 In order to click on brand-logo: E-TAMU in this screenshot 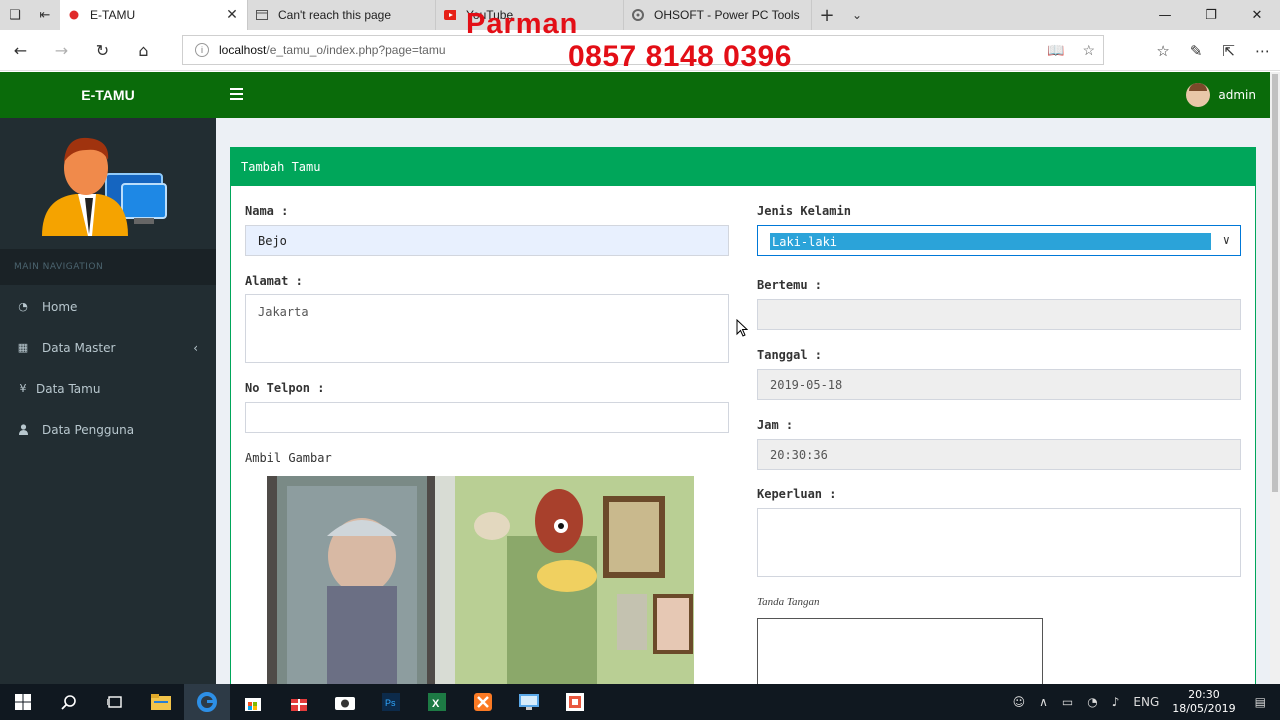, I will do `click(108, 95)`.